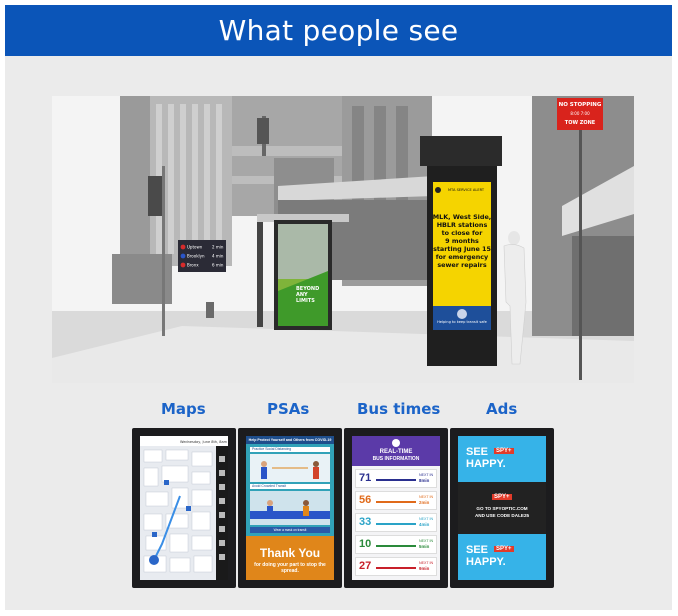 Image resolution: width=678 pixels, height=616 pixels. I want to click on map-top-text: Wednesday, June 8th, 8am, so click(204, 442).